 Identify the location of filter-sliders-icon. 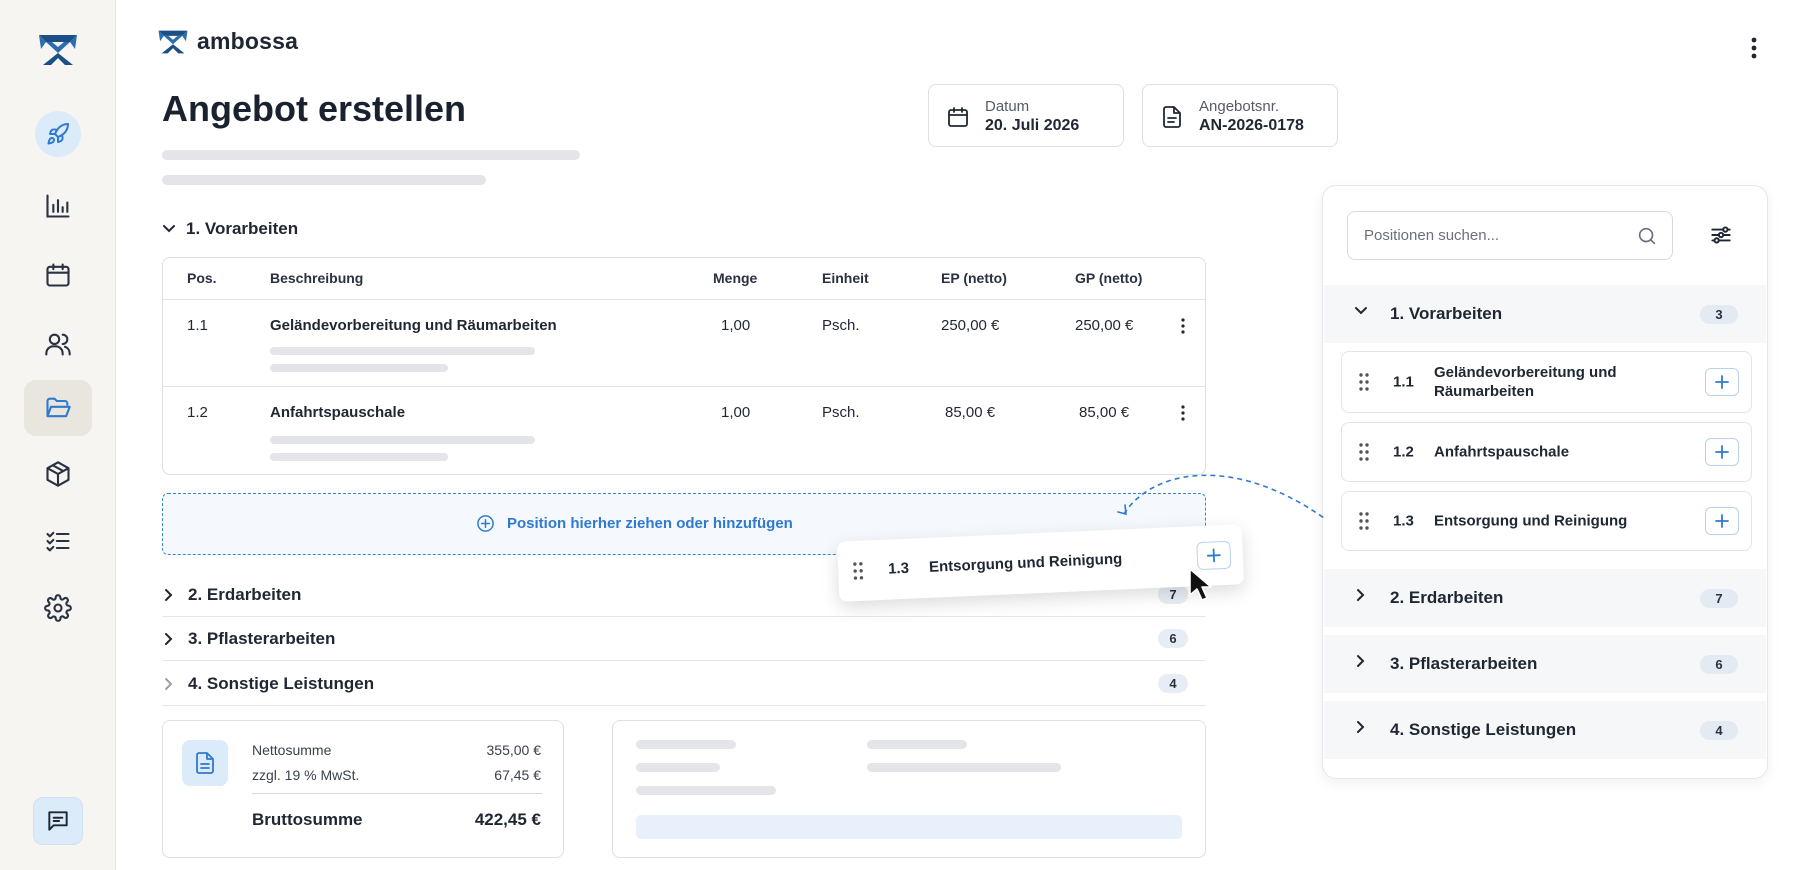
(1721, 235).